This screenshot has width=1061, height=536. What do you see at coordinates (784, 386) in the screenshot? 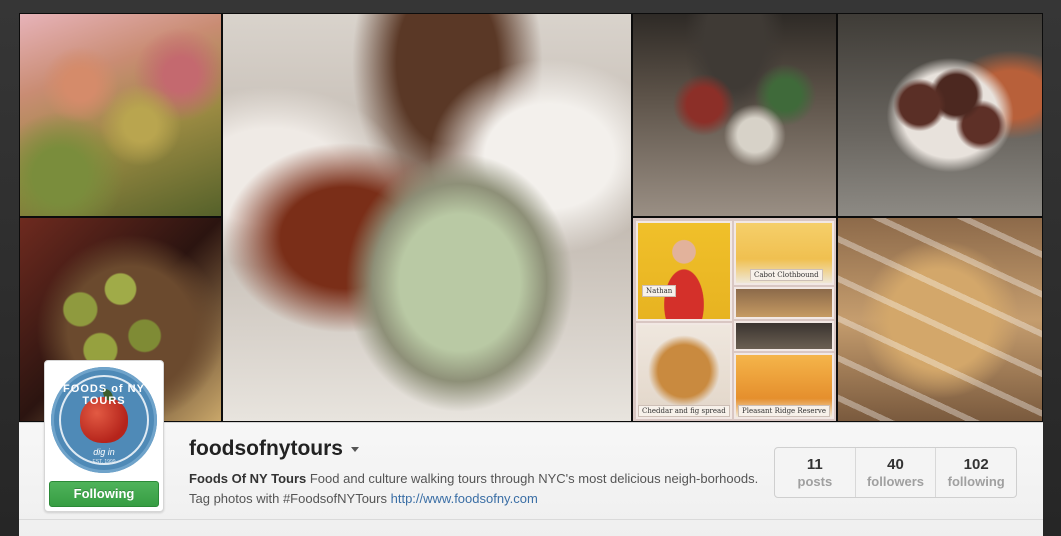
I see `collage-panel-pleasant: Pleasant Ridge Reserve` at bounding box center [784, 386].